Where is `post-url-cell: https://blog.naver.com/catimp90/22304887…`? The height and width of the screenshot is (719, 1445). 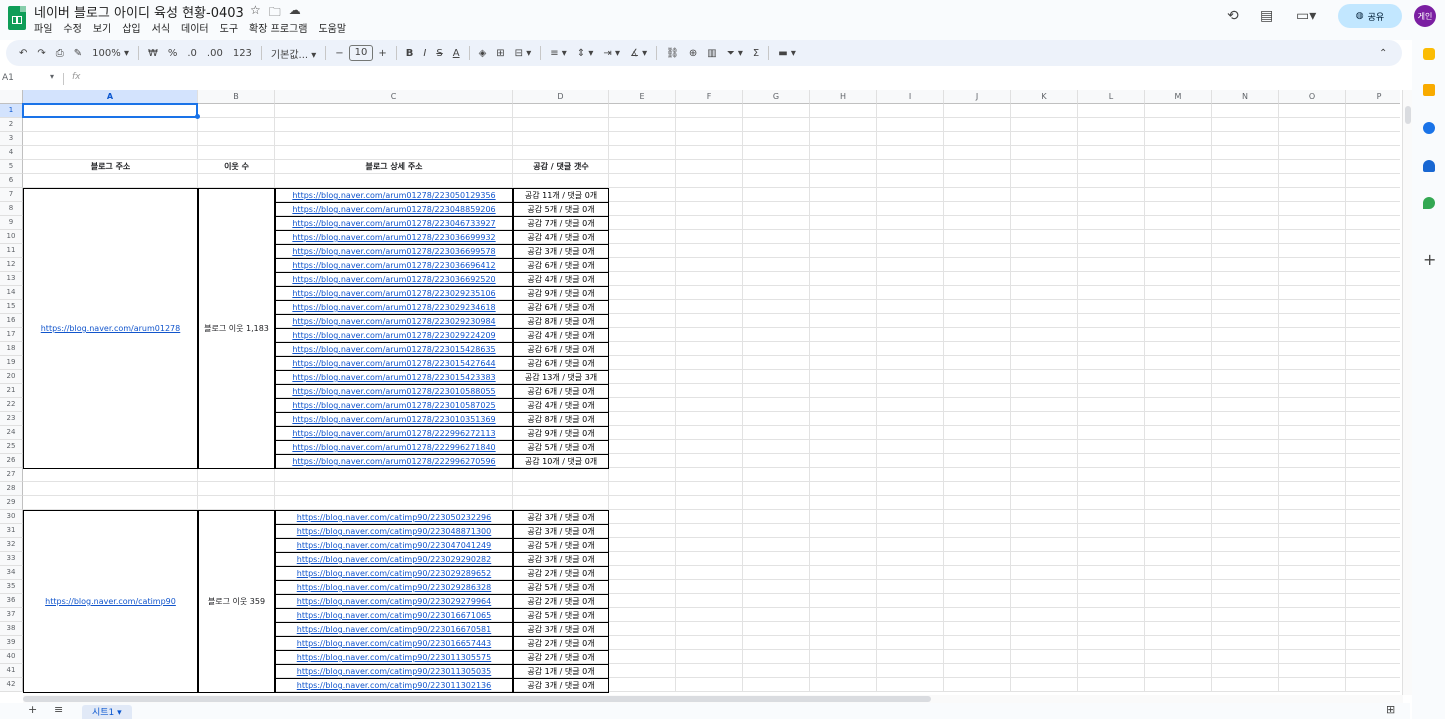 post-url-cell: https://blog.naver.com/catimp90/22304887… is located at coordinates (394, 531).